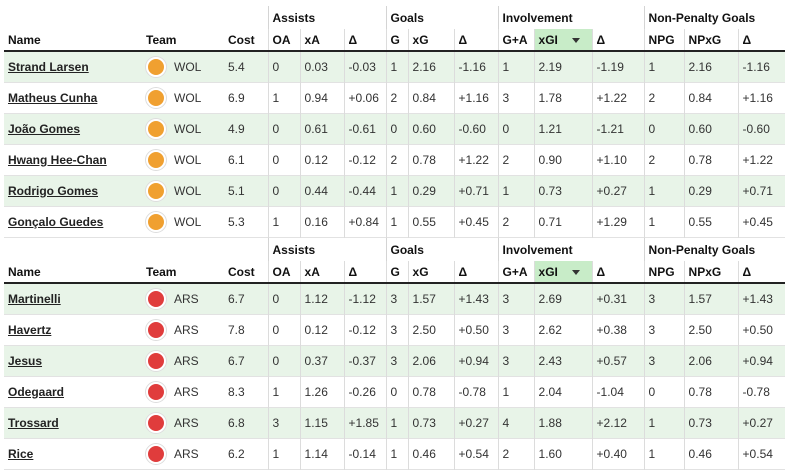 The image size is (789, 470). What do you see at coordinates (476, 97) in the screenshot?
I see `stat-cell: +1.16` at bounding box center [476, 97].